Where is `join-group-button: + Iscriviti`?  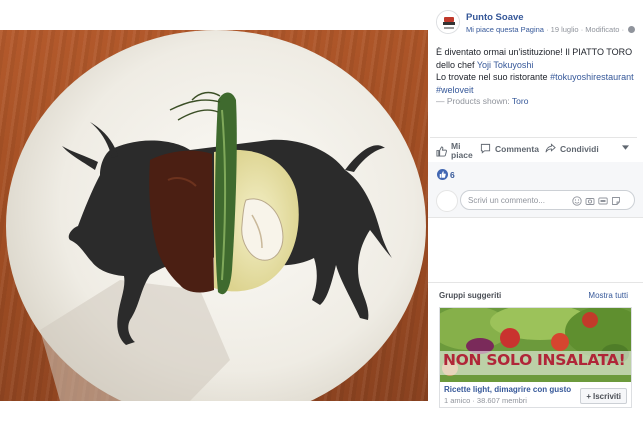
join-group-button: + Iscriviti is located at coordinates (603, 396).